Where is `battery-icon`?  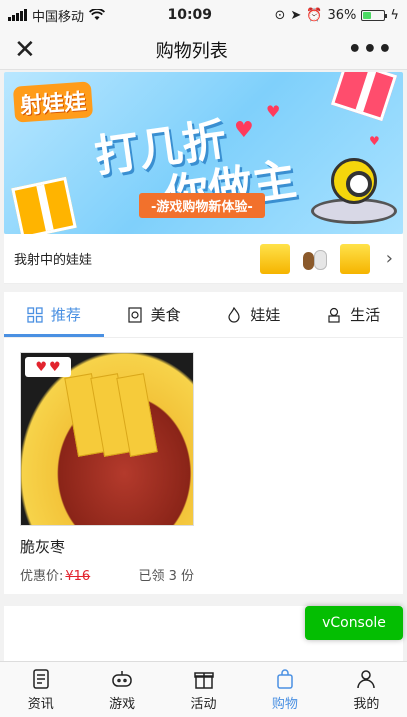
battery-icon is located at coordinates (374, 15).